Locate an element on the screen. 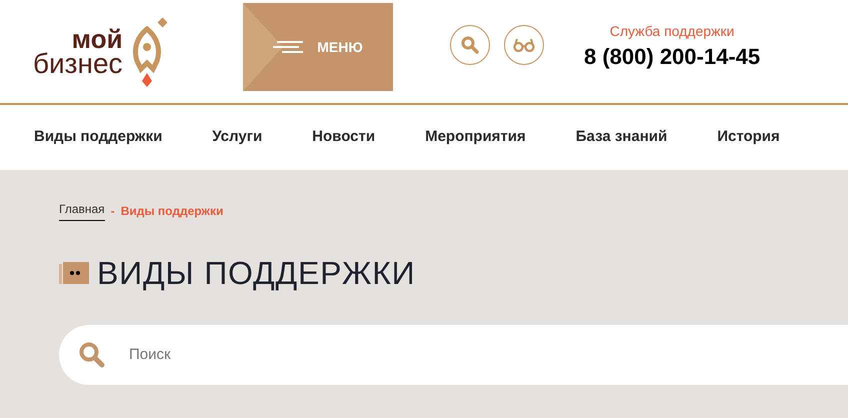  nav-link: Виды поддержки is located at coordinates (98, 137).